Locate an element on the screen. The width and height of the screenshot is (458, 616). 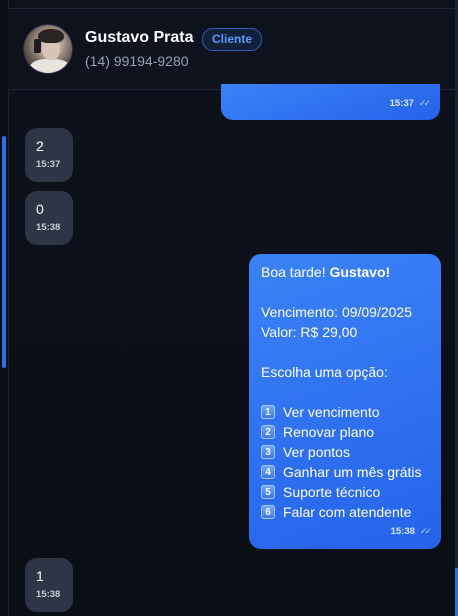
message-meta: 15:38 ✓✓ is located at coordinates (346, 531).